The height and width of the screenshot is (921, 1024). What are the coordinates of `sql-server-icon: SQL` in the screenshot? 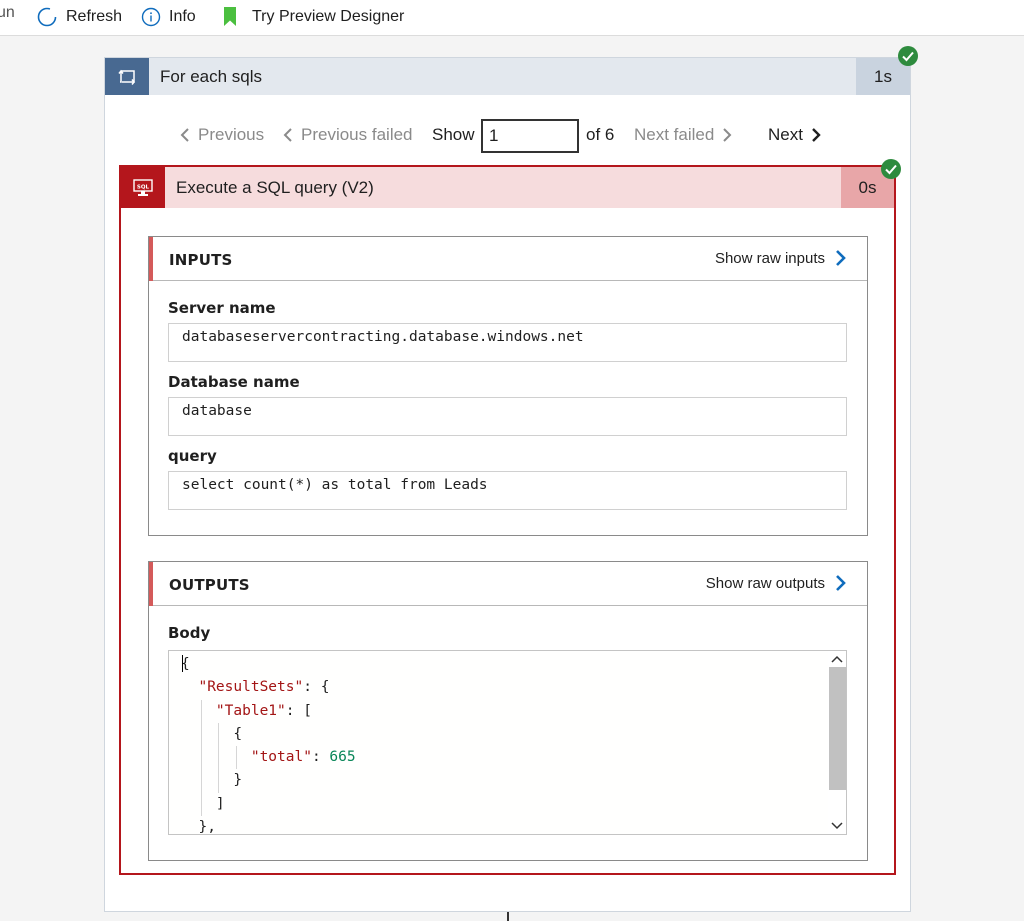 It's located at (143, 187).